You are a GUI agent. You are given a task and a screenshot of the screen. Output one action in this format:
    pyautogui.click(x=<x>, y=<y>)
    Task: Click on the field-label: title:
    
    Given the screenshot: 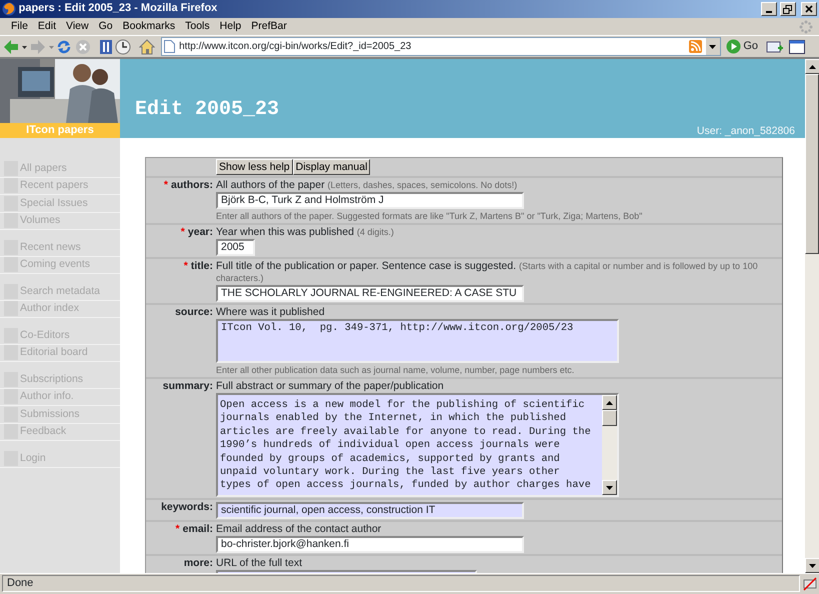 What is the action you would take?
    pyautogui.click(x=201, y=266)
    